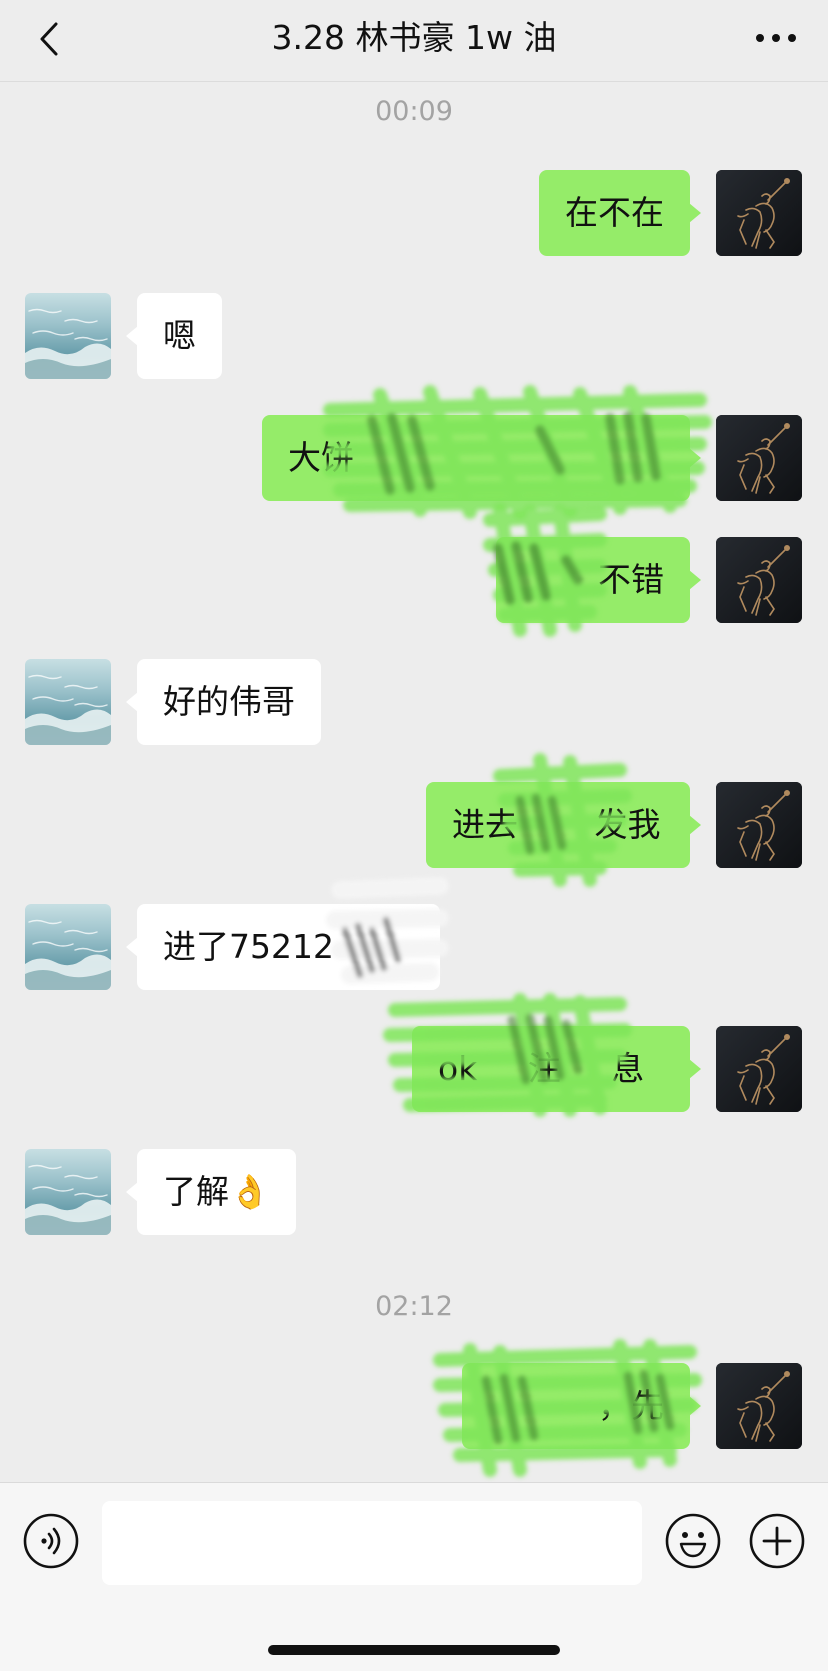 The height and width of the screenshot is (1671, 828). Describe the element at coordinates (414, 1650) in the screenshot. I see `home-indicator` at that location.